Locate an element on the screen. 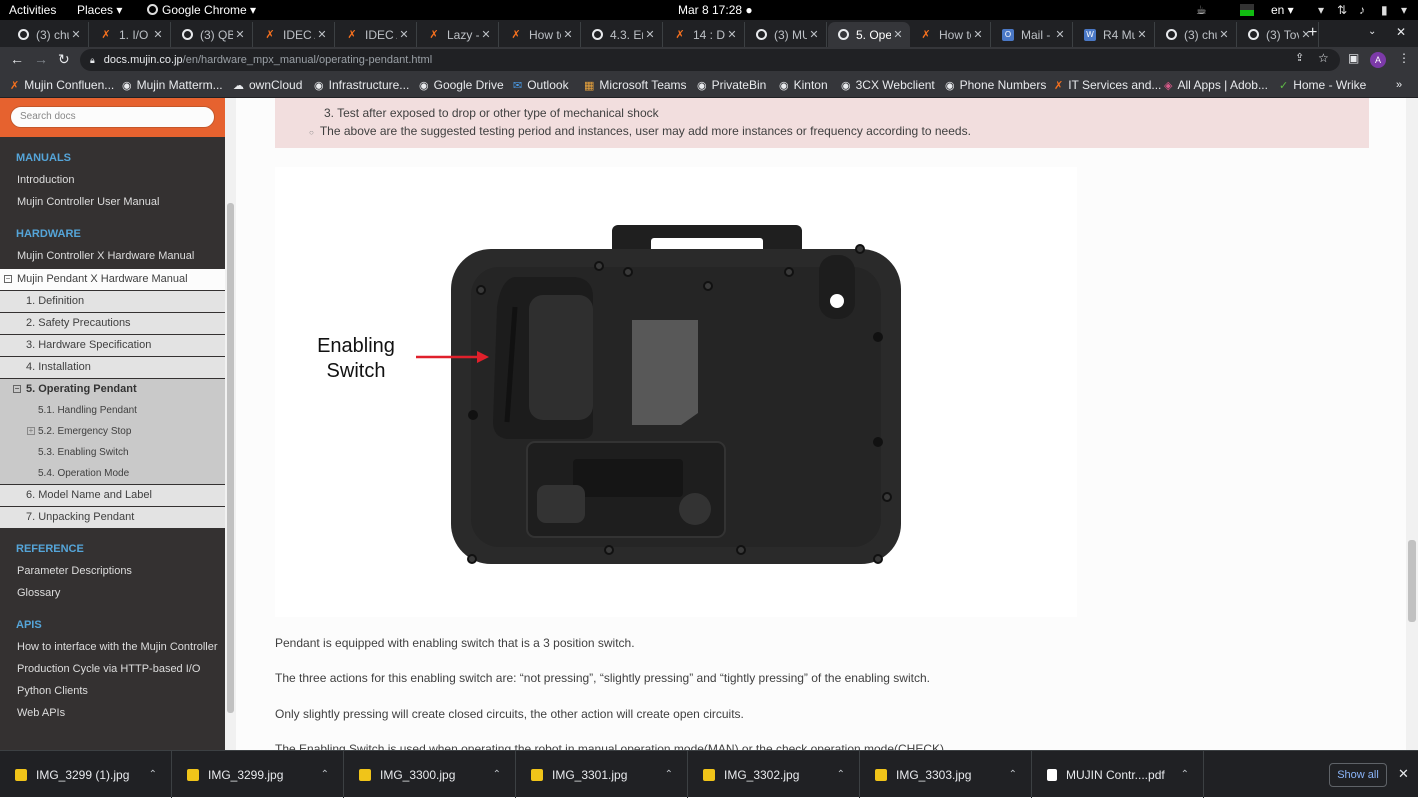  nav-safety-precautions: 2. Safety Precautions is located at coordinates (112, 323).